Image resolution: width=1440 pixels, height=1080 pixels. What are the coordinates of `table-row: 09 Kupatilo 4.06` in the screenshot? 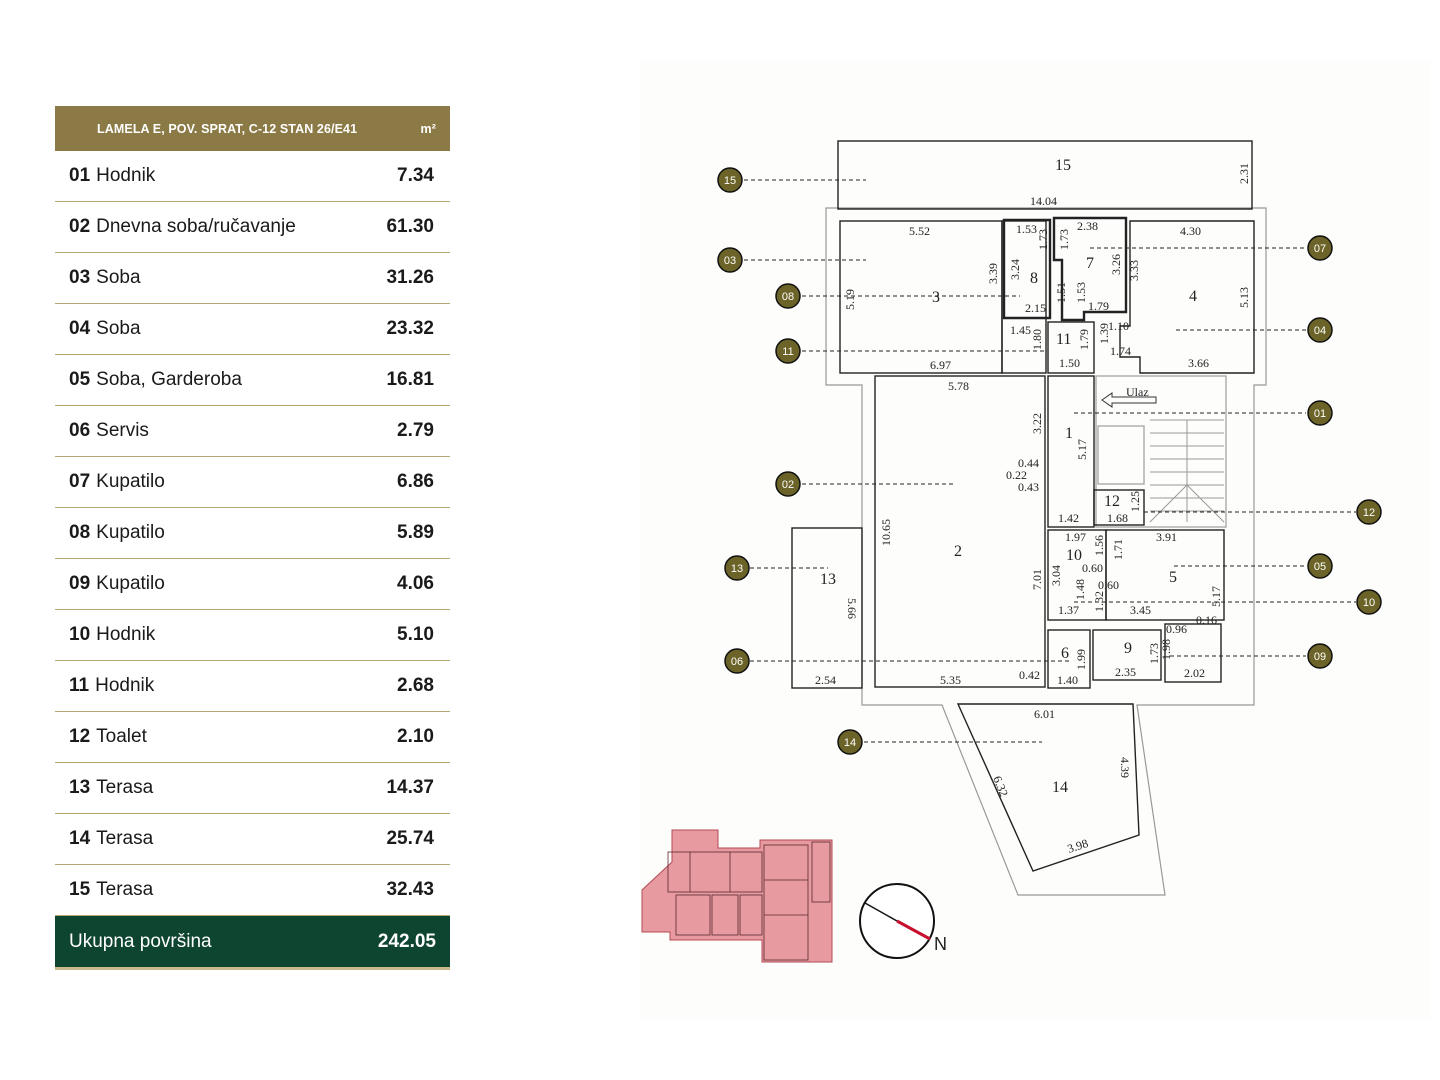 It's located at (252, 584).